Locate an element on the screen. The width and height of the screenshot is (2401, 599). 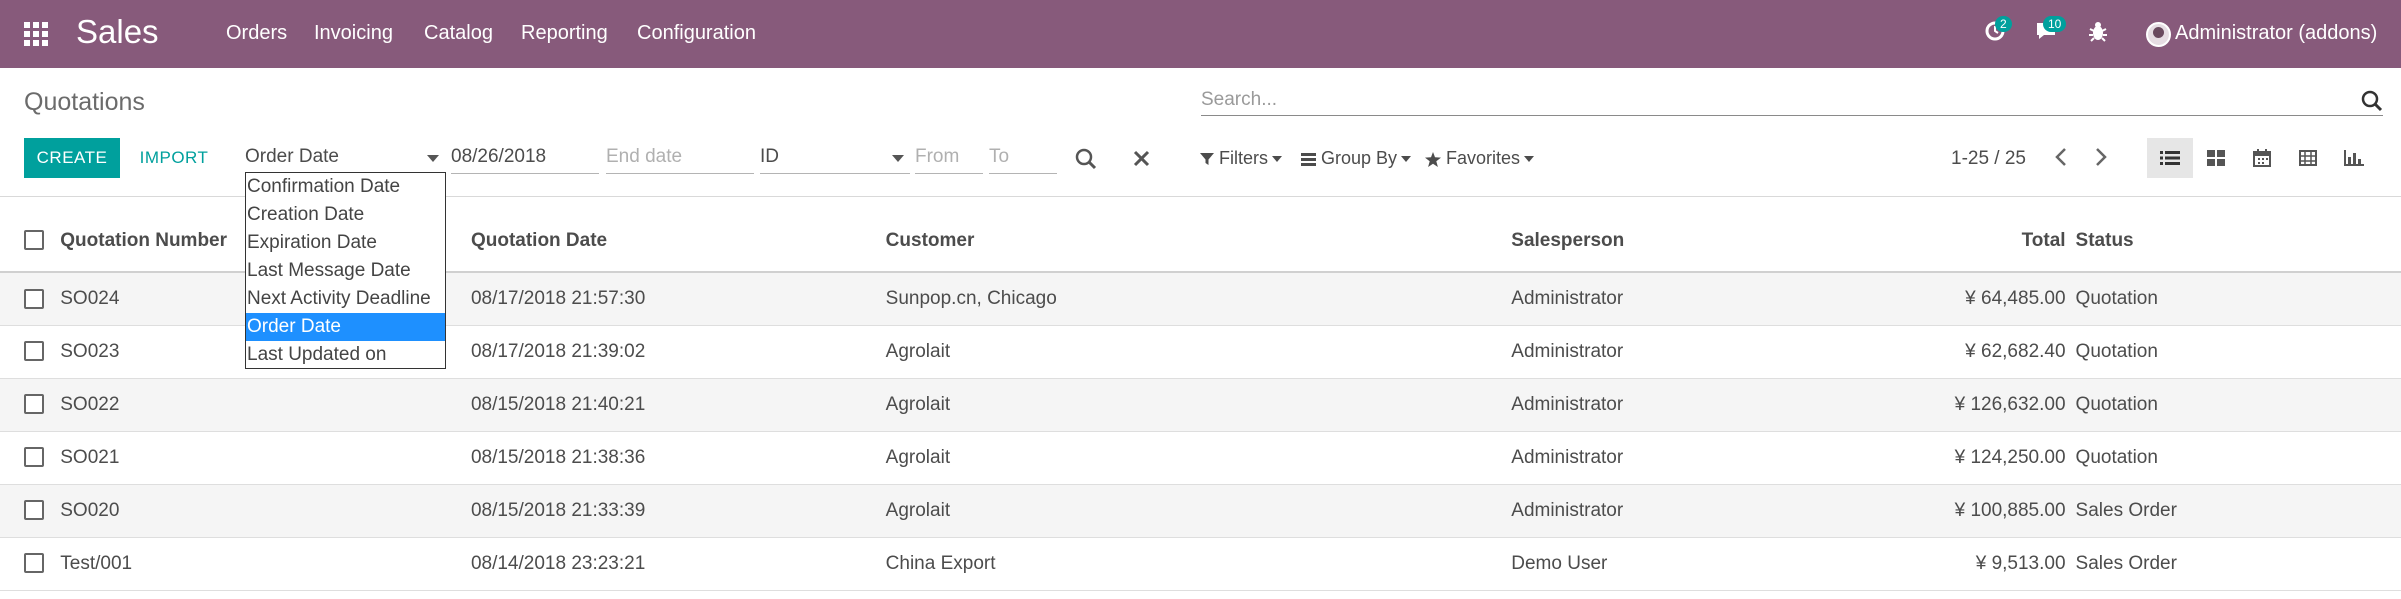
cell-number: SO021 is located at coordinates (265, 458).